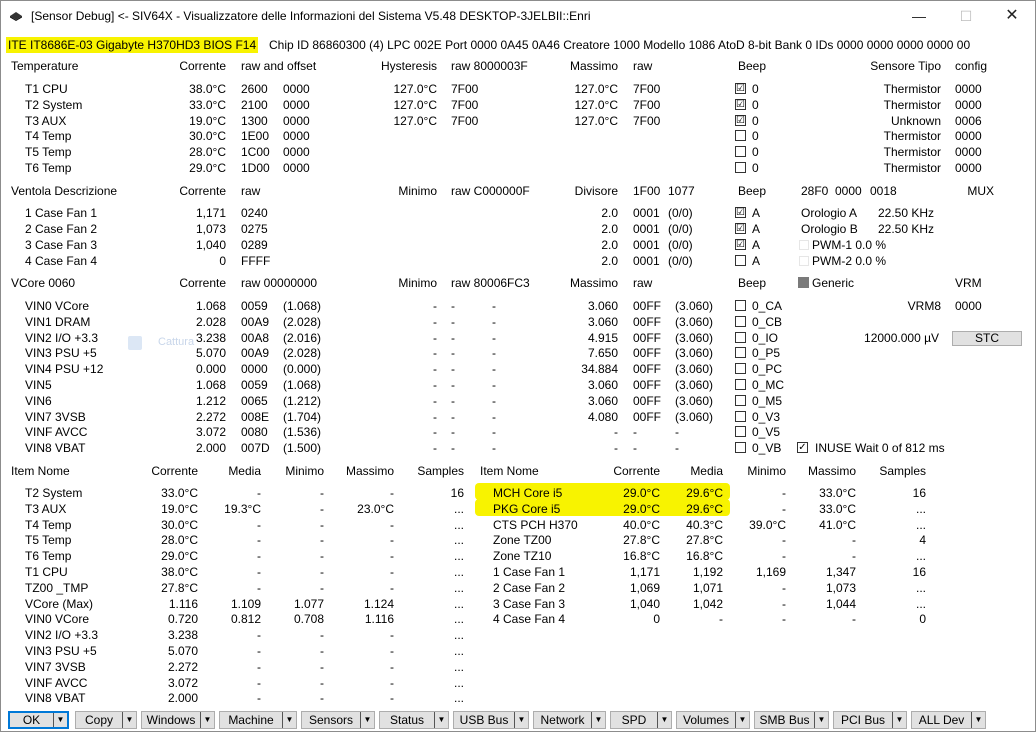 The image size is (1036, 732). Describe the element at coordinates (767, 321) in the screenshot. I see `volt-row-beep: 0_CB` at that location.